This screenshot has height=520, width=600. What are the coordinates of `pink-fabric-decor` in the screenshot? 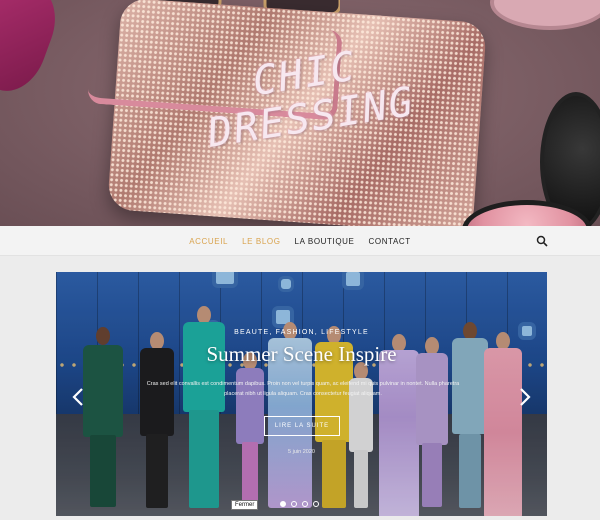 It's located at (33, 50).